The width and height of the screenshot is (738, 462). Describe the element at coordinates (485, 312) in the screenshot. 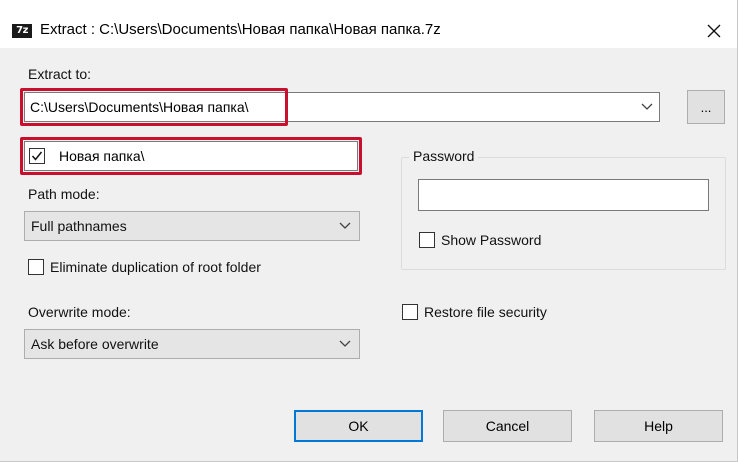

I see `restore-security-label: Restore file security` at that location.